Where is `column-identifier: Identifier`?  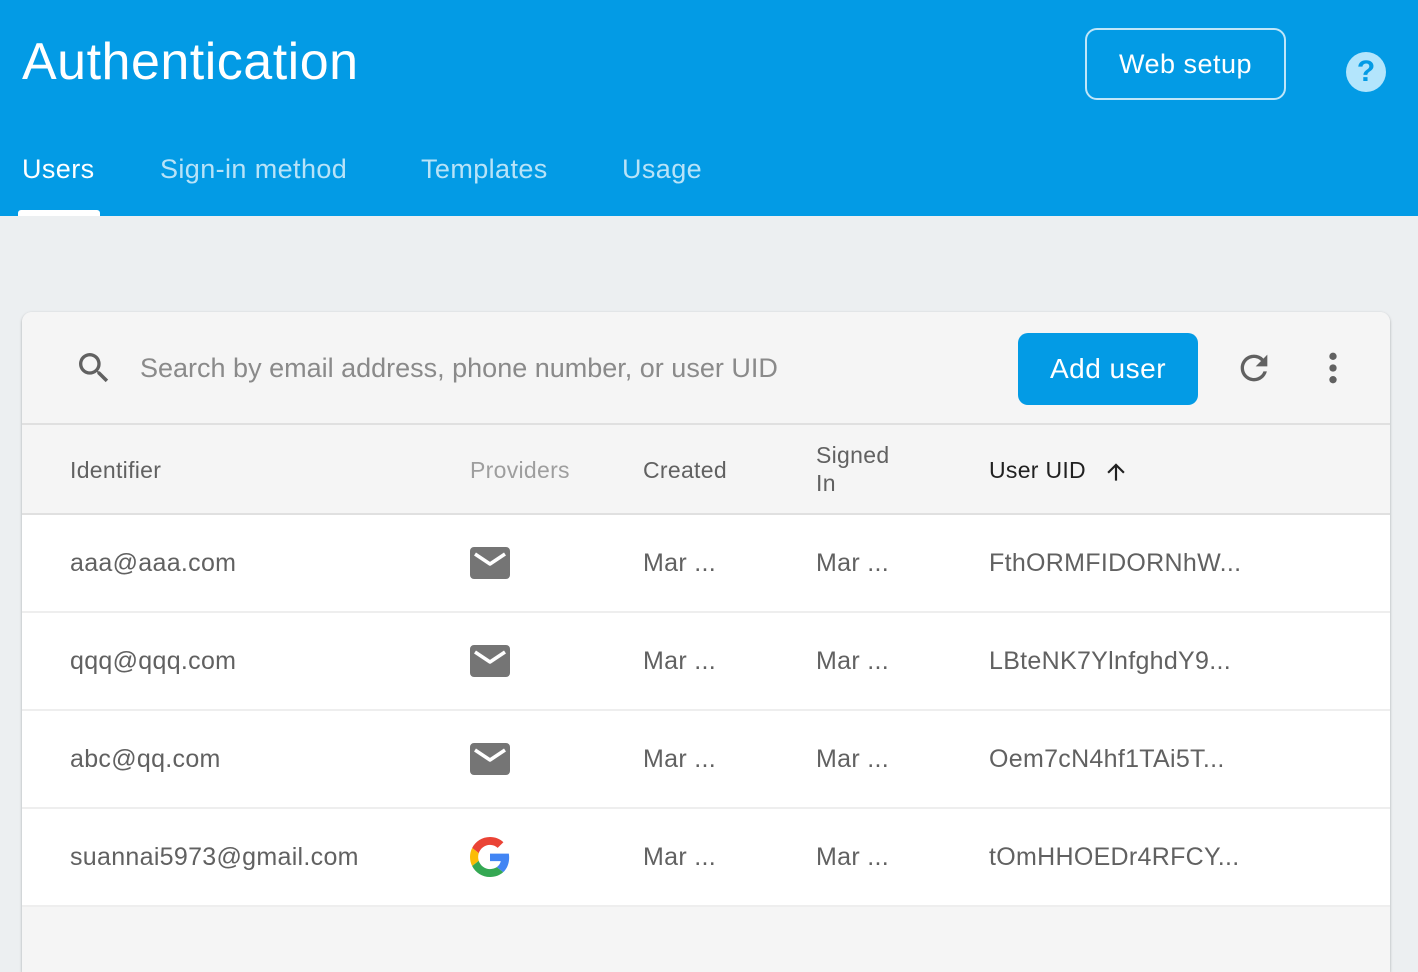
column-identifier: Identifier is located at coordinates (115, 470).